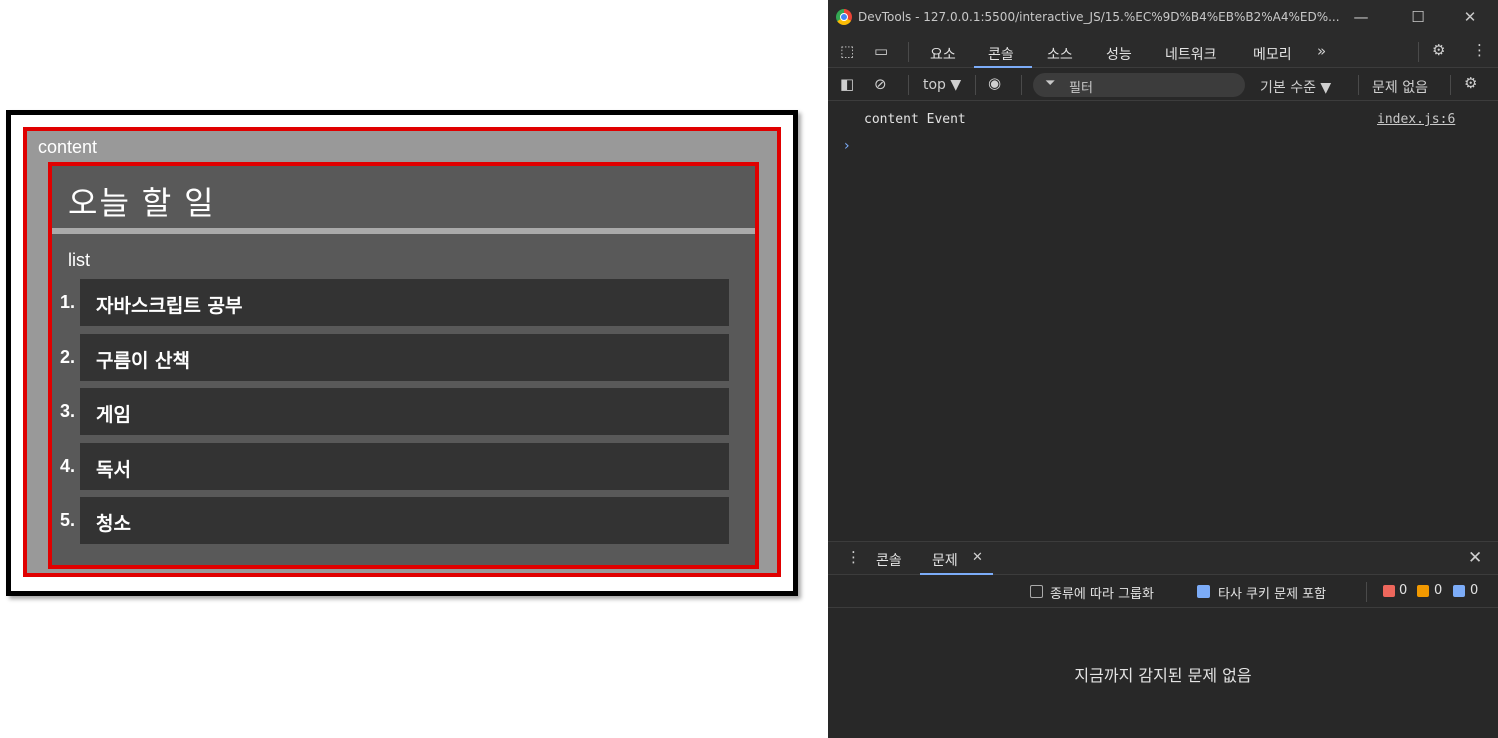 Image resolution: width=1498 pixels, height=738 pixels. I want to click on list-item-text: 구름이 산책, so click(143, 361).